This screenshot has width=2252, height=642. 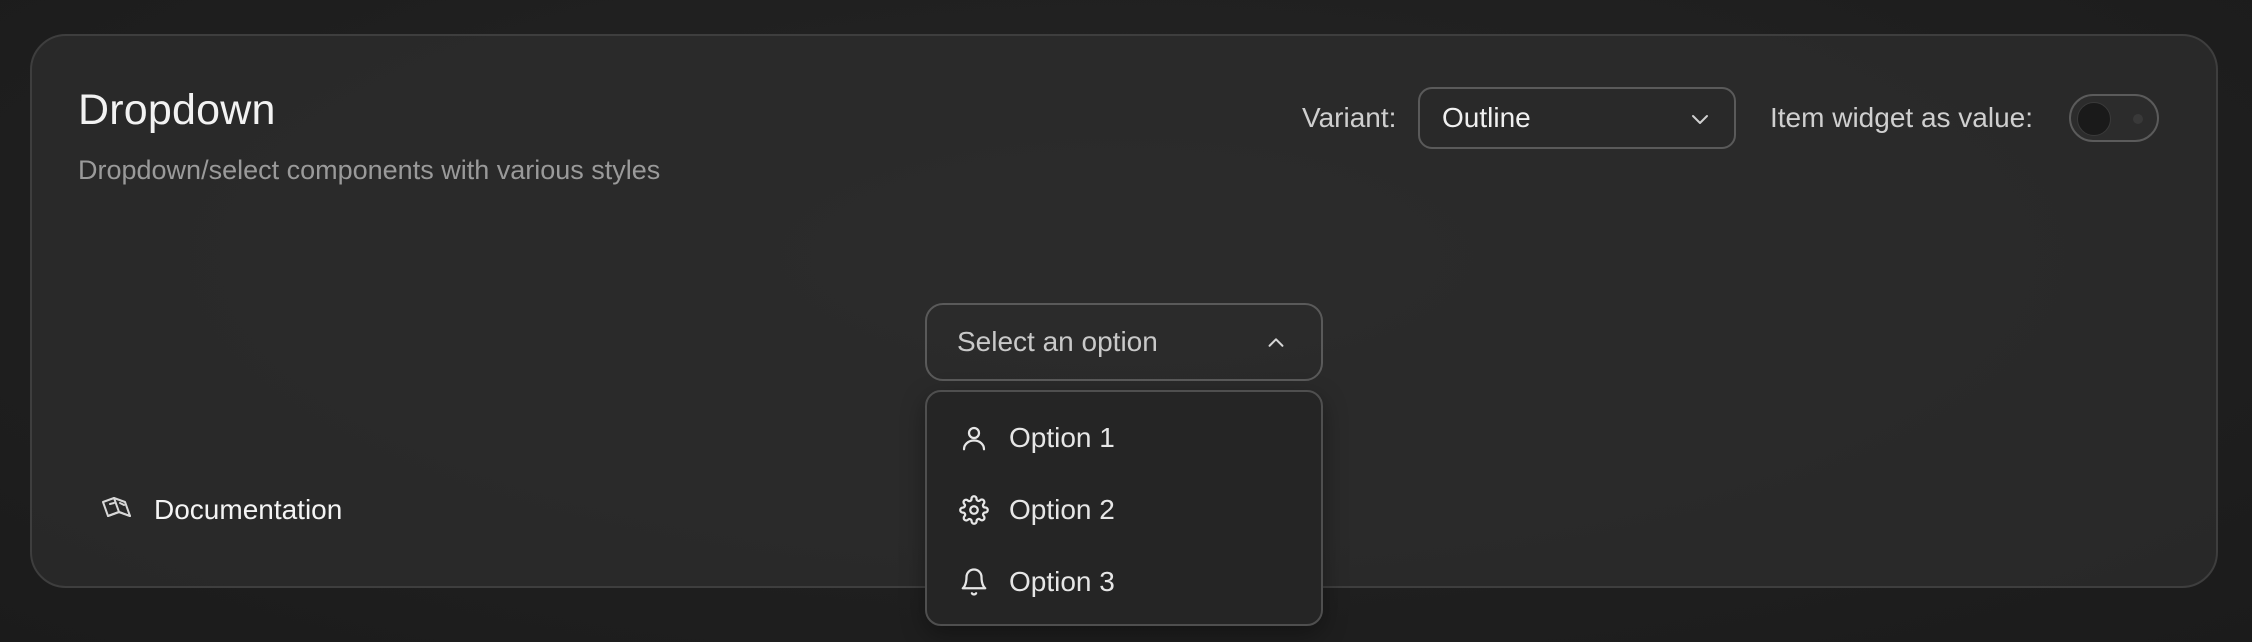 What do you see at coordinates (1902, 117) in the screenshot?
I see `item-widget-label: Item widget as value:` at bounding box center [1902, 117].